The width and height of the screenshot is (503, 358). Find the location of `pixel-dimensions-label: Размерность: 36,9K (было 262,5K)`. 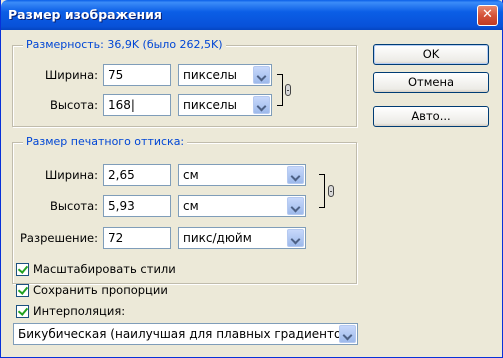

pixel-dimensions-label: Размерность: 36,9K (было 262,5K) is located at coordinates (124, 44).